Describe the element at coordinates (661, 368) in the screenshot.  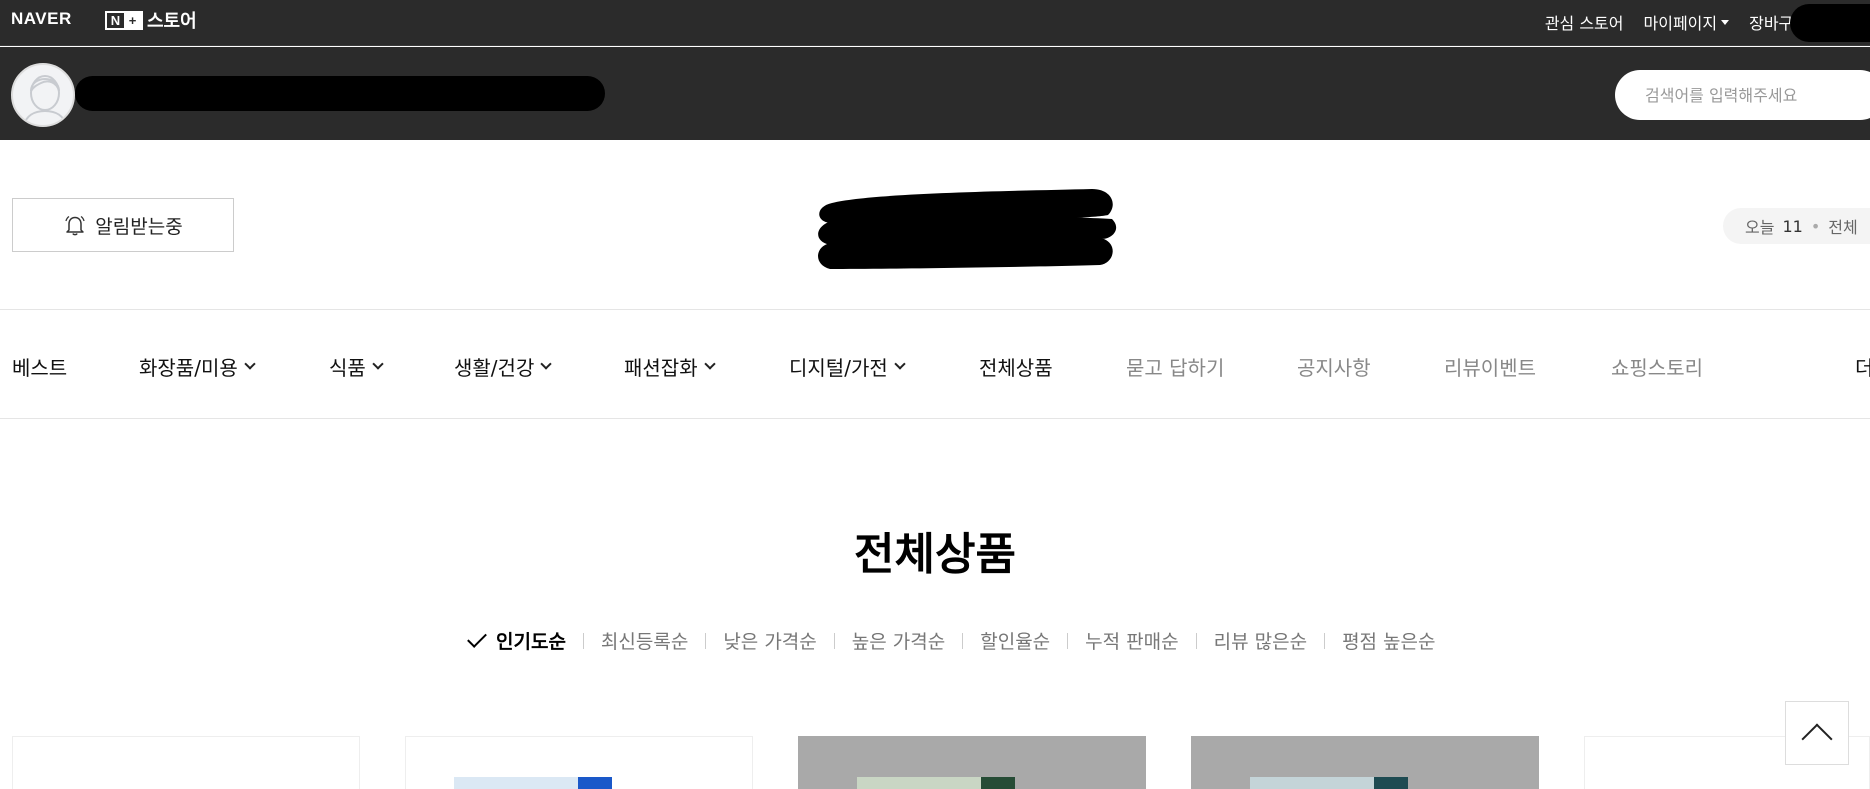
I see `nav-item-label: 패션잡화` at that location.